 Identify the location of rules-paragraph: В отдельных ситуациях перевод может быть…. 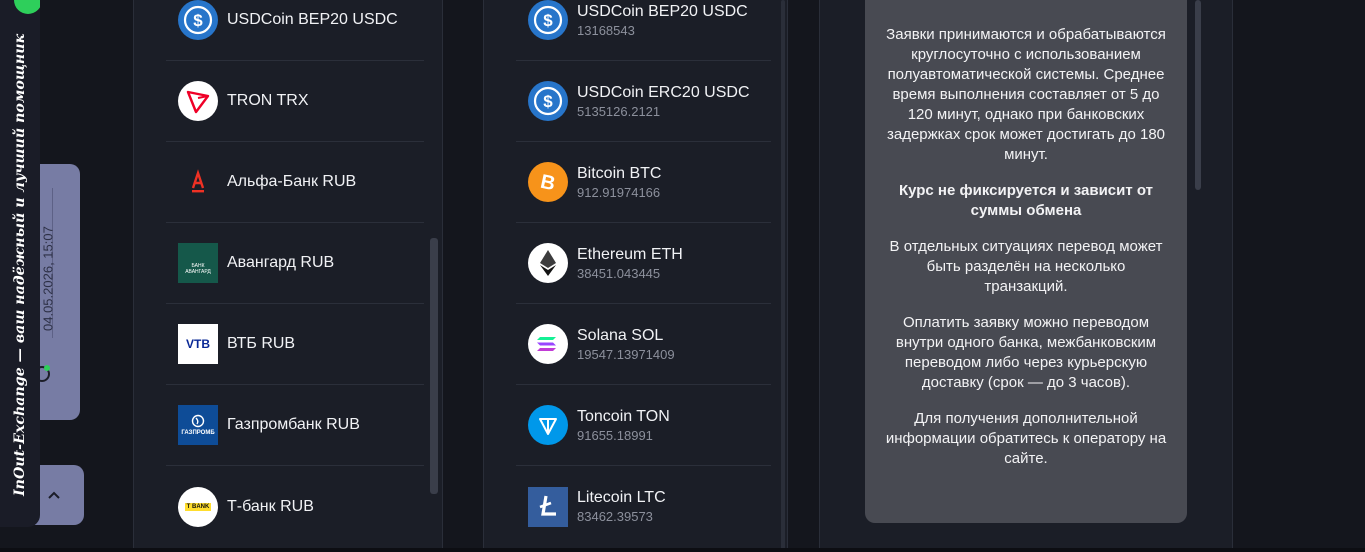
(1026, 266).